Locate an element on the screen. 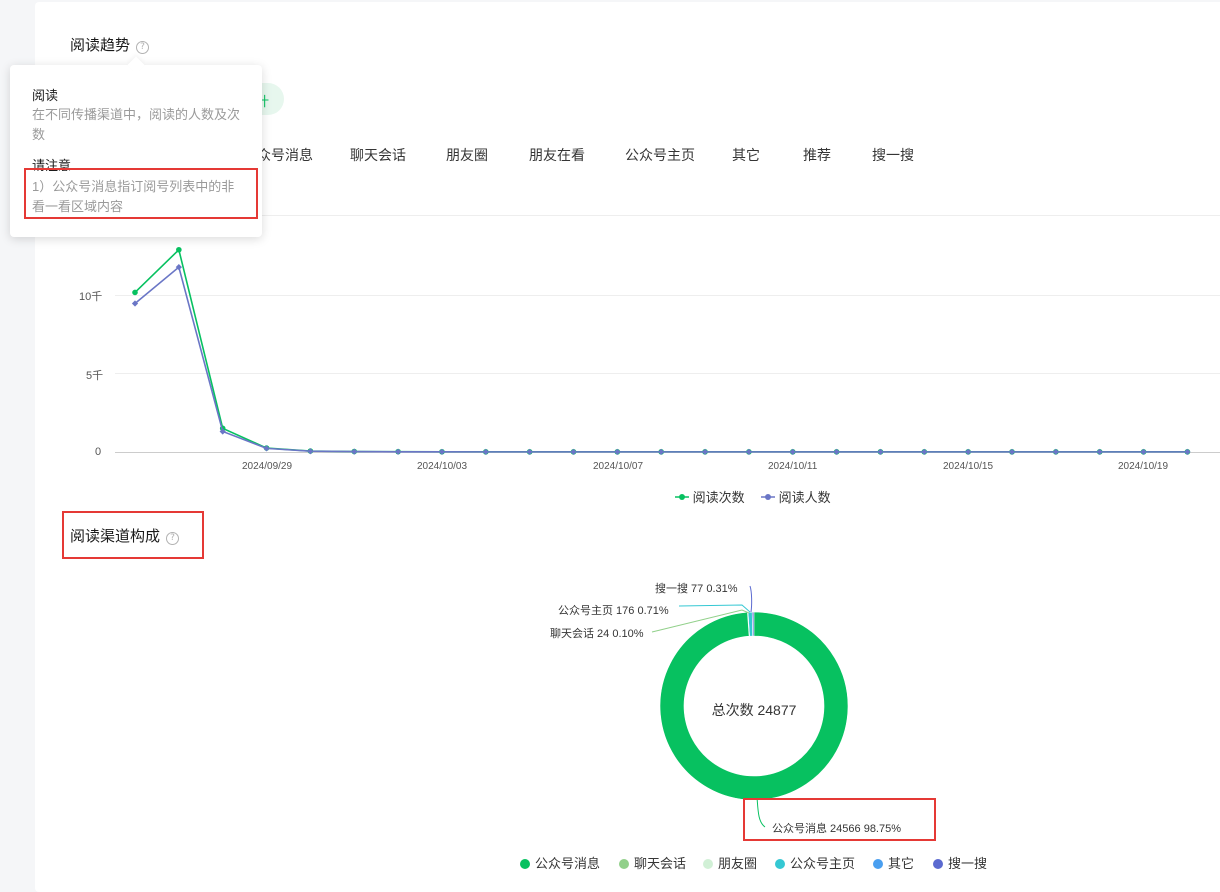  legend-label: 公众号主页 is located at coordinates (823, 863).